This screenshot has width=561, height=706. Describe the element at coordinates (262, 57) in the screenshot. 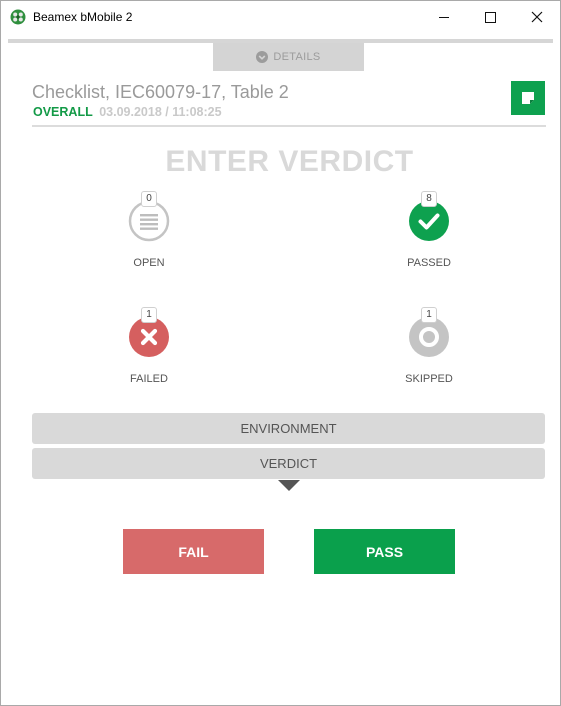

I see `chevron-down-circle-icon` at that location.